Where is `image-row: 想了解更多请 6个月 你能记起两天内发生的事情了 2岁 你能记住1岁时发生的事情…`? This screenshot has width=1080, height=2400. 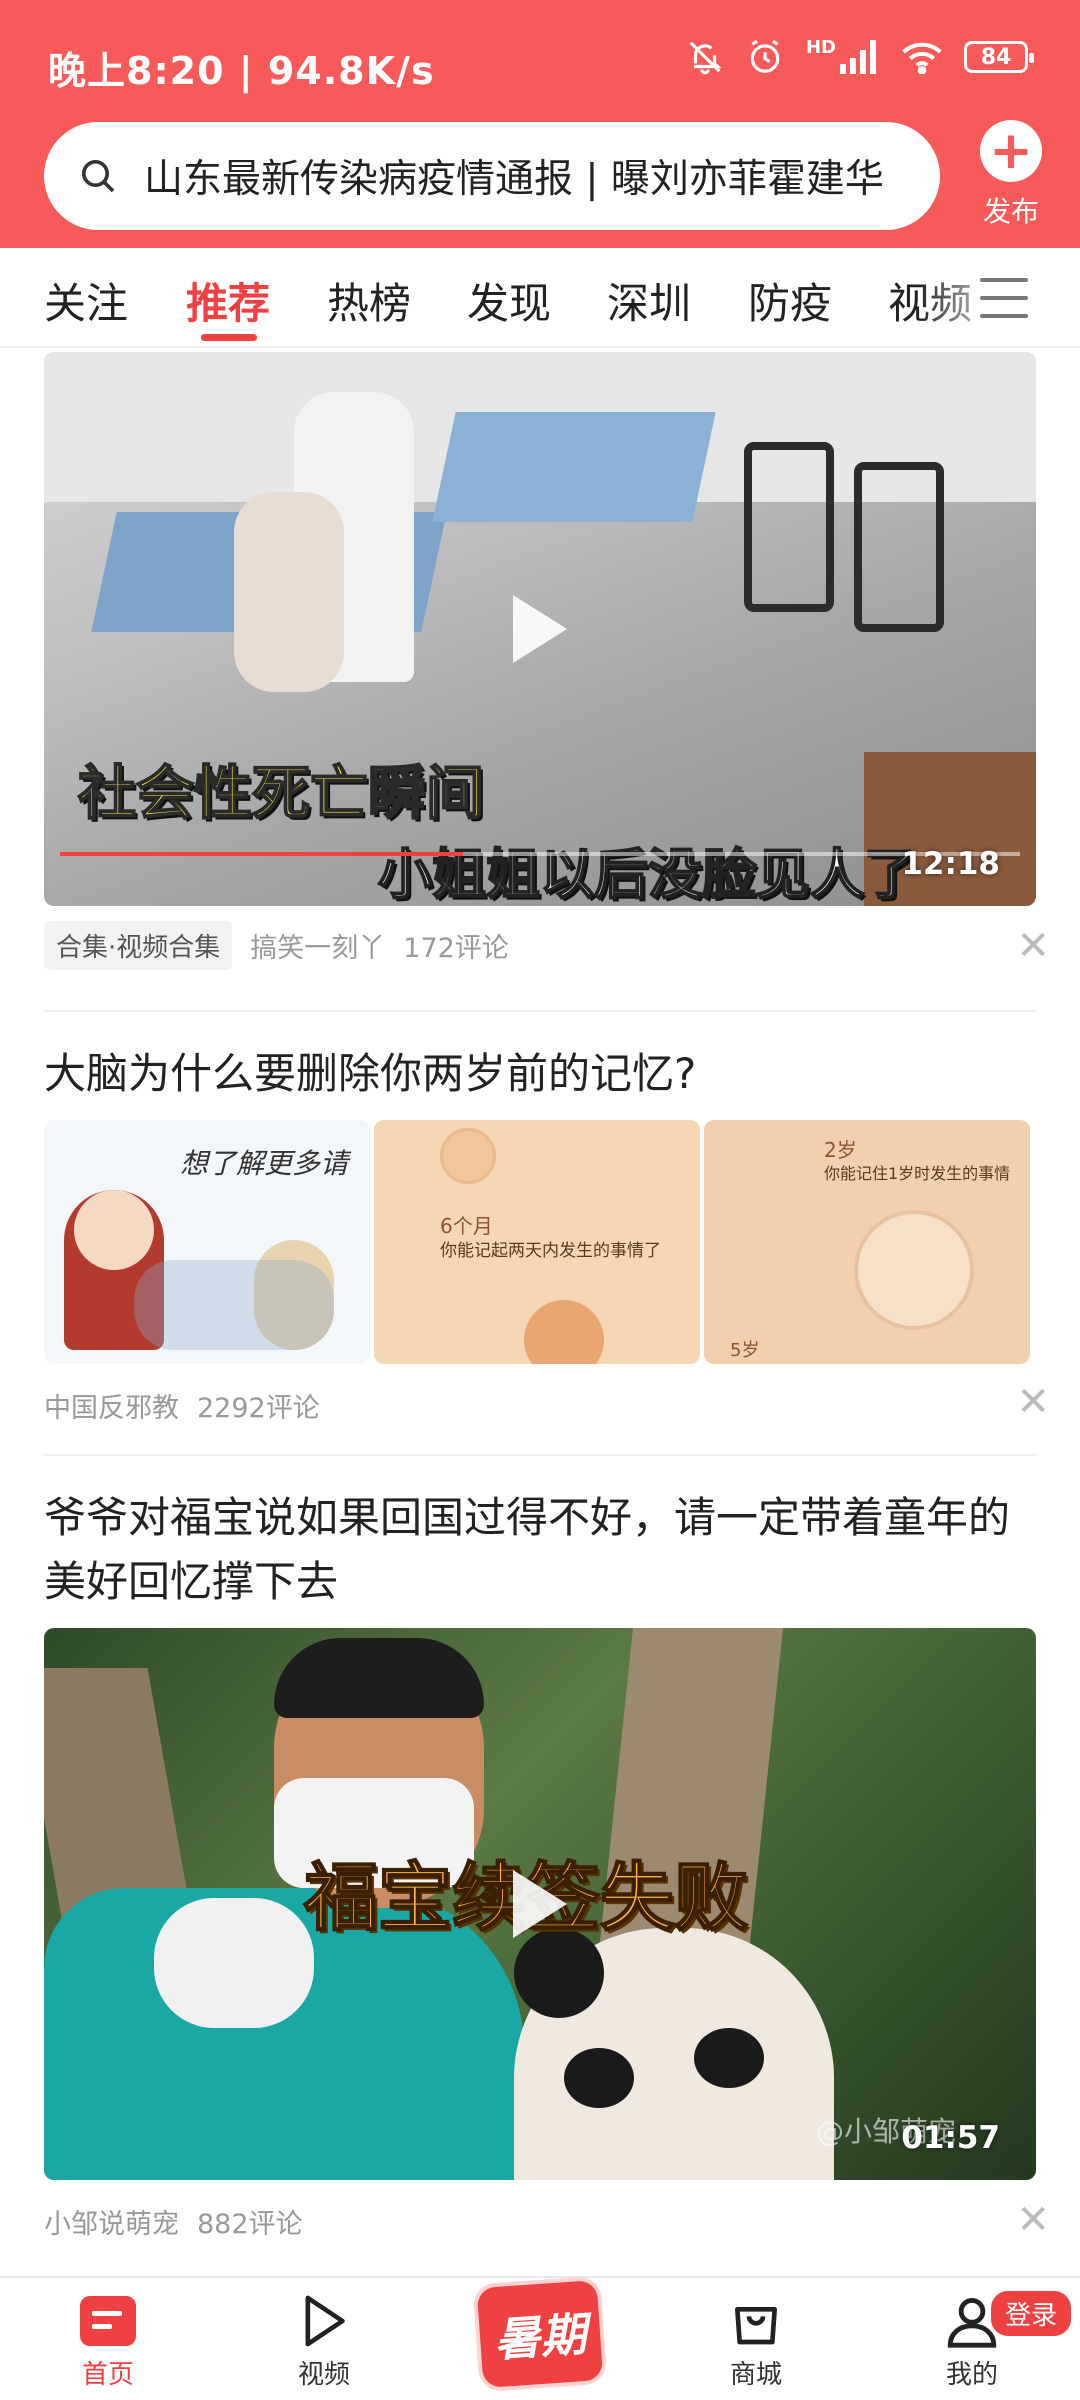
image-row: 想了解更多请 6个月 你能记起两天内发生的事情了 2岁 你能记住1岁时发生的事情… is located at coordinates (537, 1242).